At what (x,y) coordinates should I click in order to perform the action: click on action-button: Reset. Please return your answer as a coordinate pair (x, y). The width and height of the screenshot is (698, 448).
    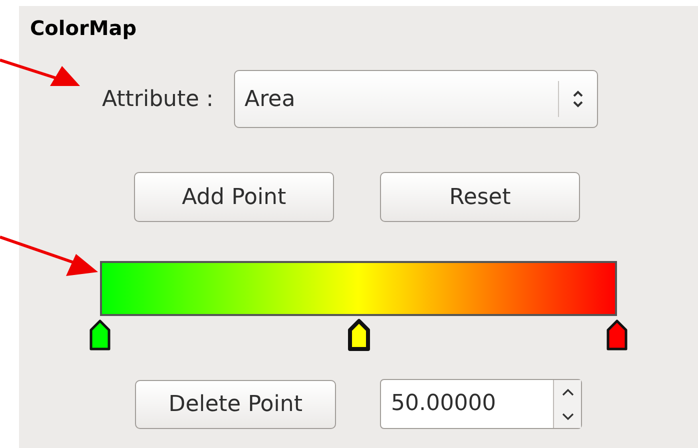
    Looking at the image, I should click on (480, 197).